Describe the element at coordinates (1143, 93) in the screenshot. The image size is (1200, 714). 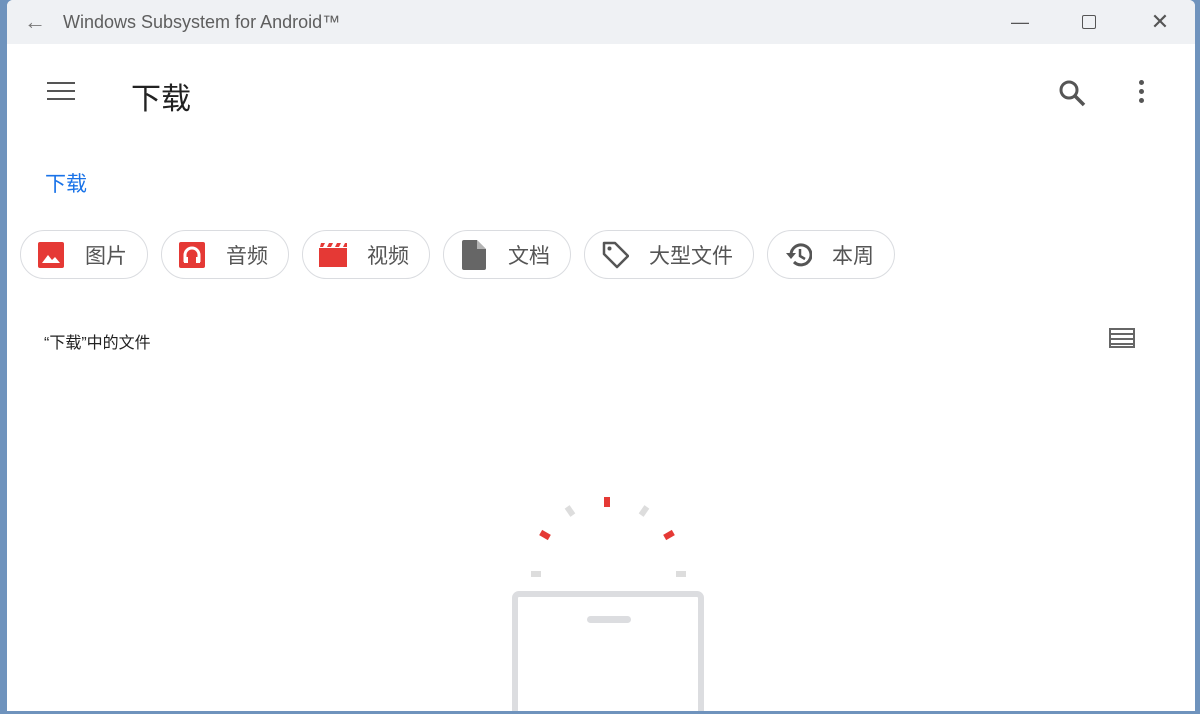
I see `more-options-icon` at that location.